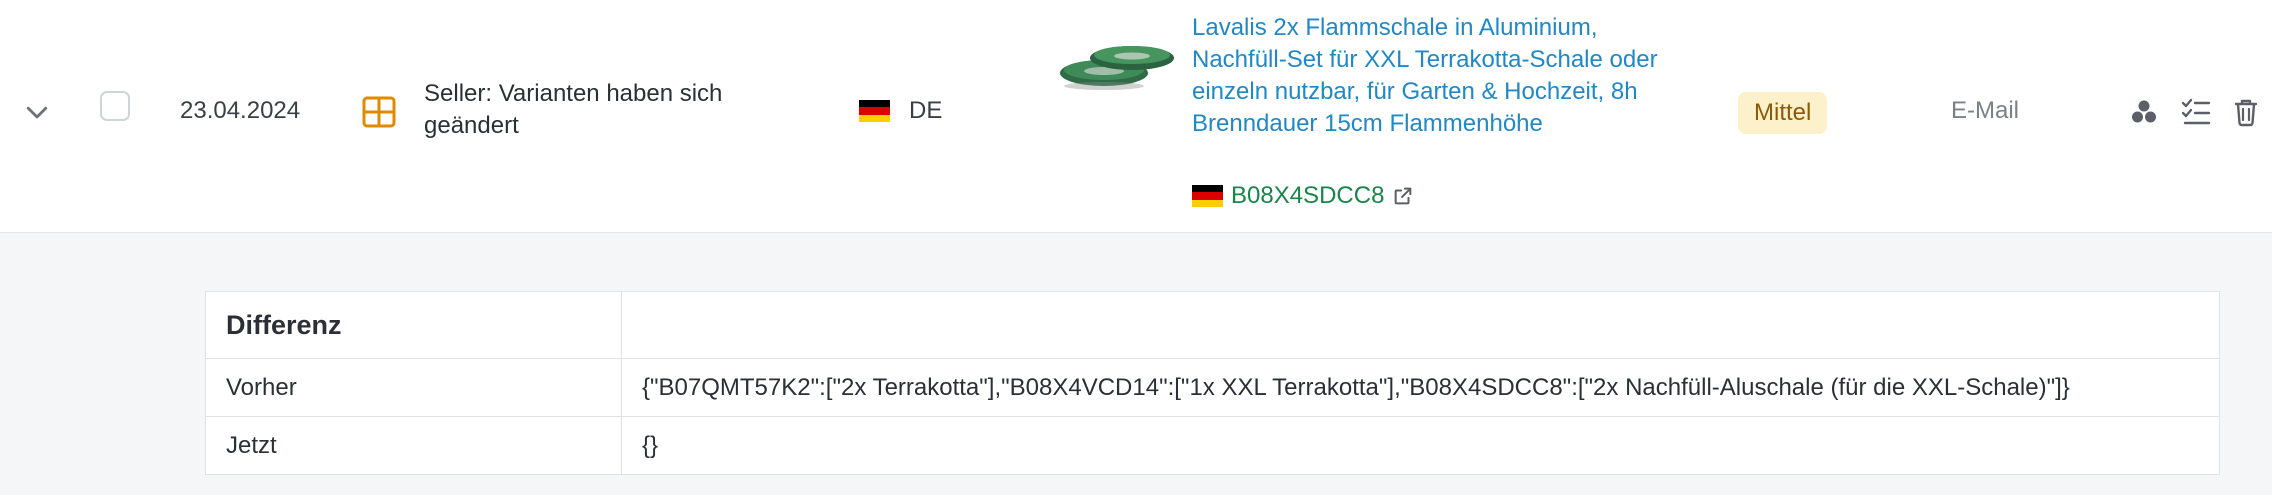  What do you see at coordinates (2246, 112) in the screenshot?
I see `trash-icon` at bounding box center [2246, 112].